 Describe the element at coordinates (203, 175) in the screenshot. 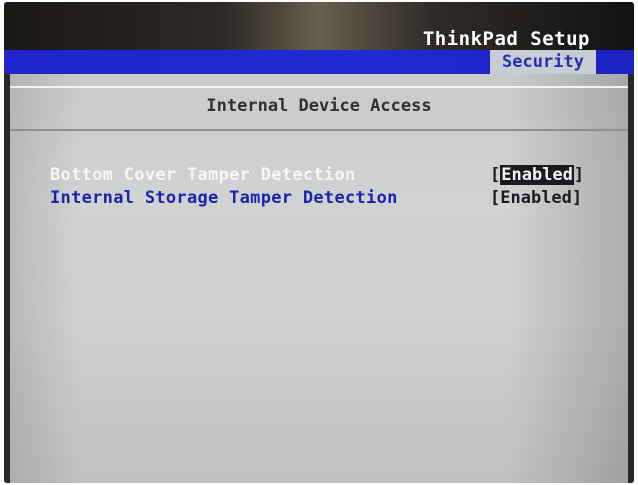

I see `setting-label: Bottom Cover Tamper Detection` at that location.